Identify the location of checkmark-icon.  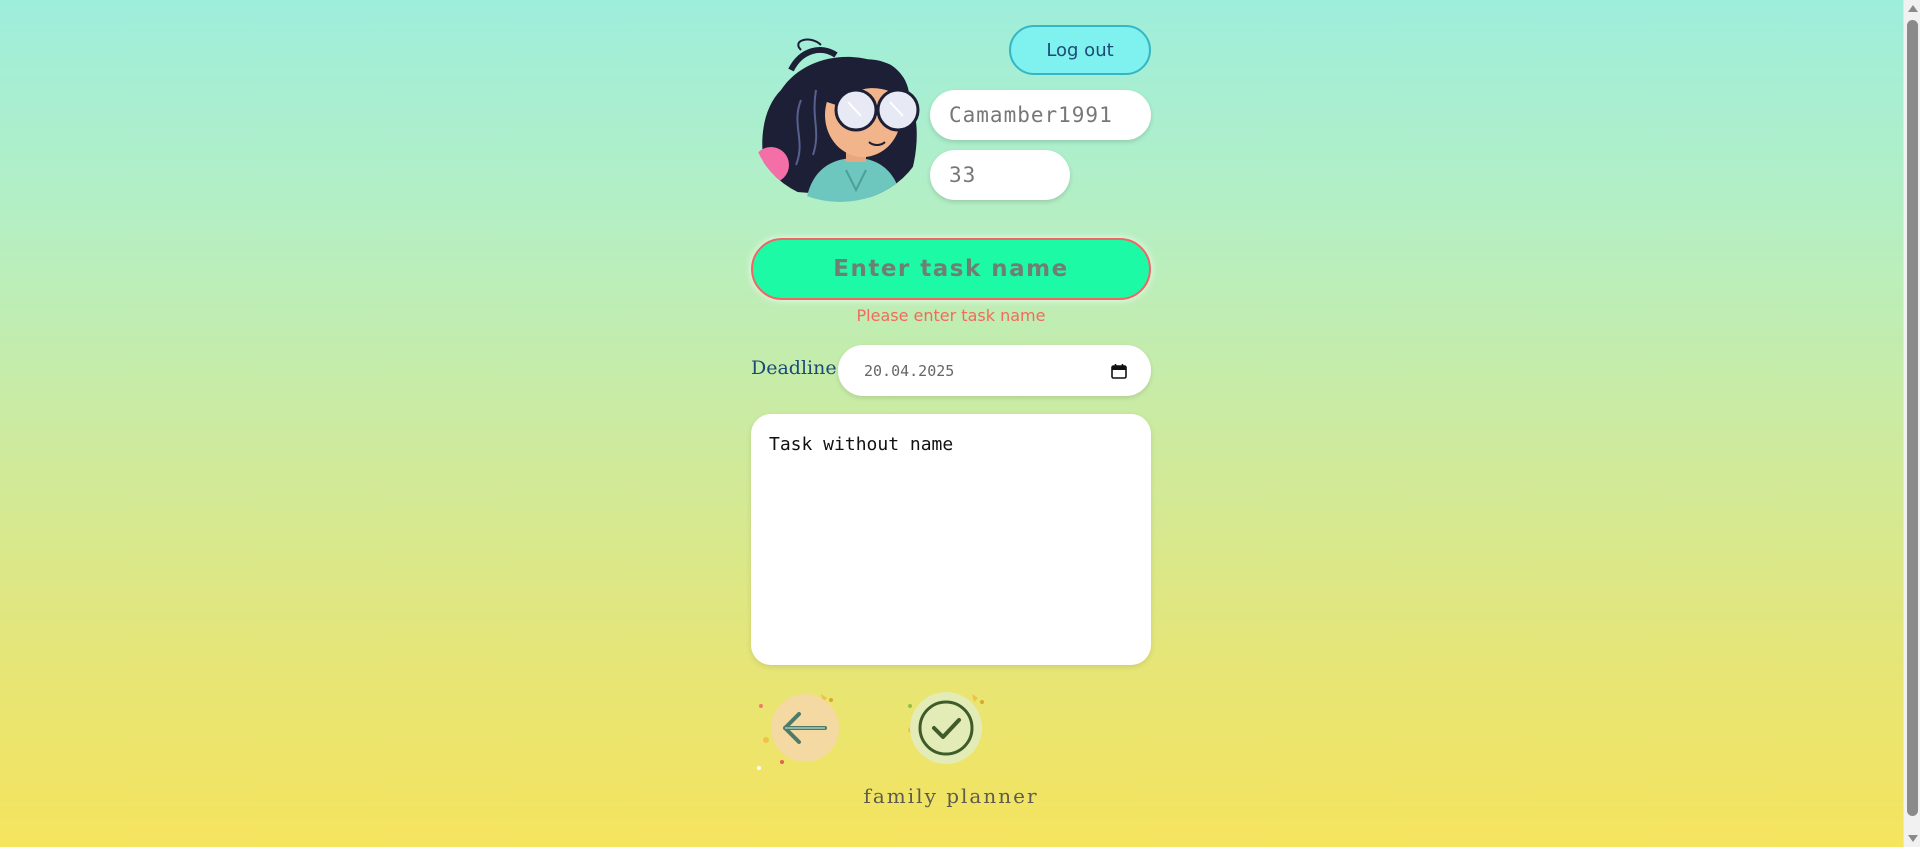
(951, 730).